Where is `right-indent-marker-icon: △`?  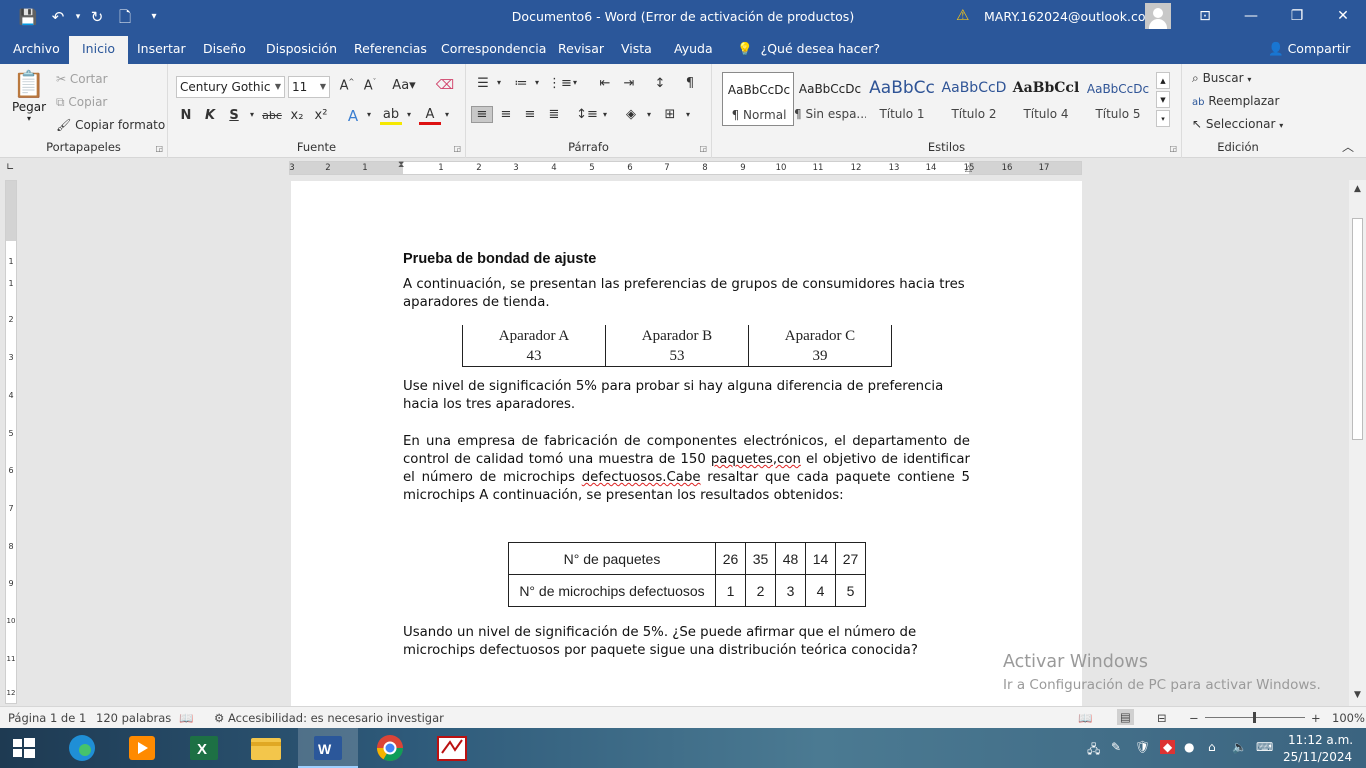 right-indent-marker-icon: △ is located at coordinates (968, 169).